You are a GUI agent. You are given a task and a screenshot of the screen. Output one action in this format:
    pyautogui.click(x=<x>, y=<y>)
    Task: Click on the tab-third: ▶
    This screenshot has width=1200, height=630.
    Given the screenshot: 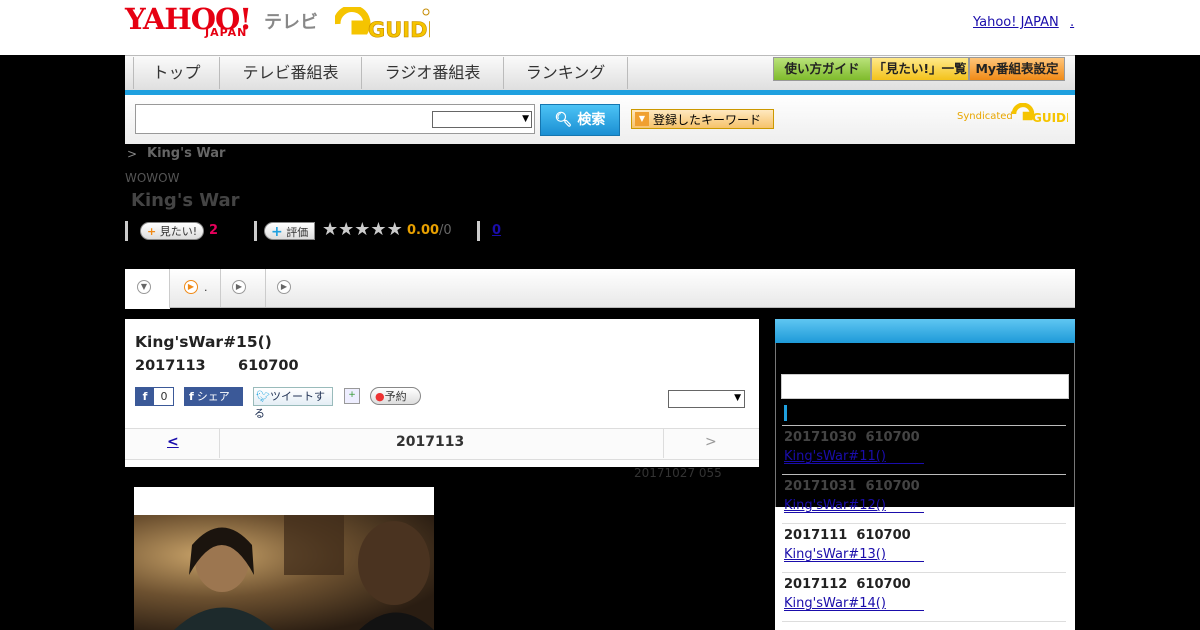 What is the action you would take?
    pyautogui.click(x=243, y=288)
    